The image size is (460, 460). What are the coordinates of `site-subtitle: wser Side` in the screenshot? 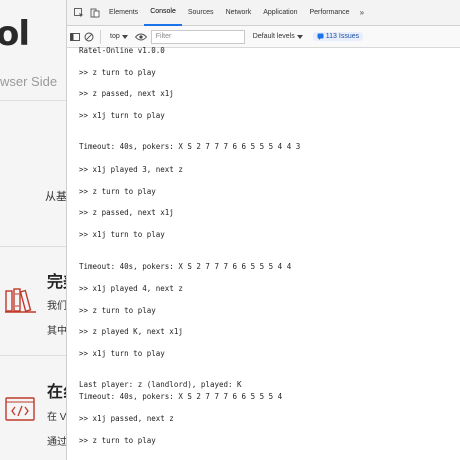 It's located at (29, 81).